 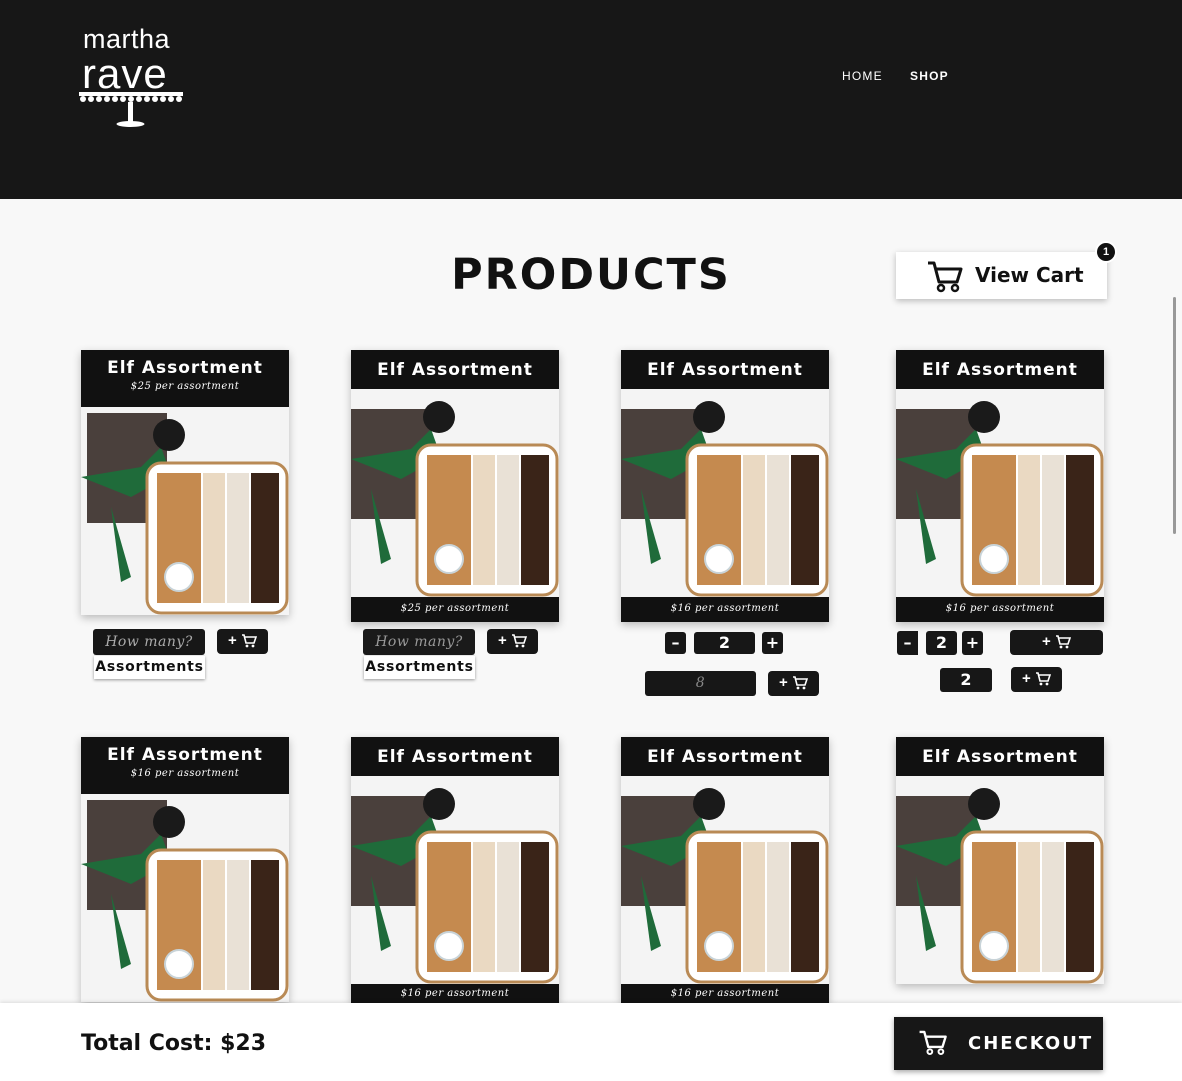 I want to click on checkout-button: CHECKOUT, so click(x=998, y=1043).